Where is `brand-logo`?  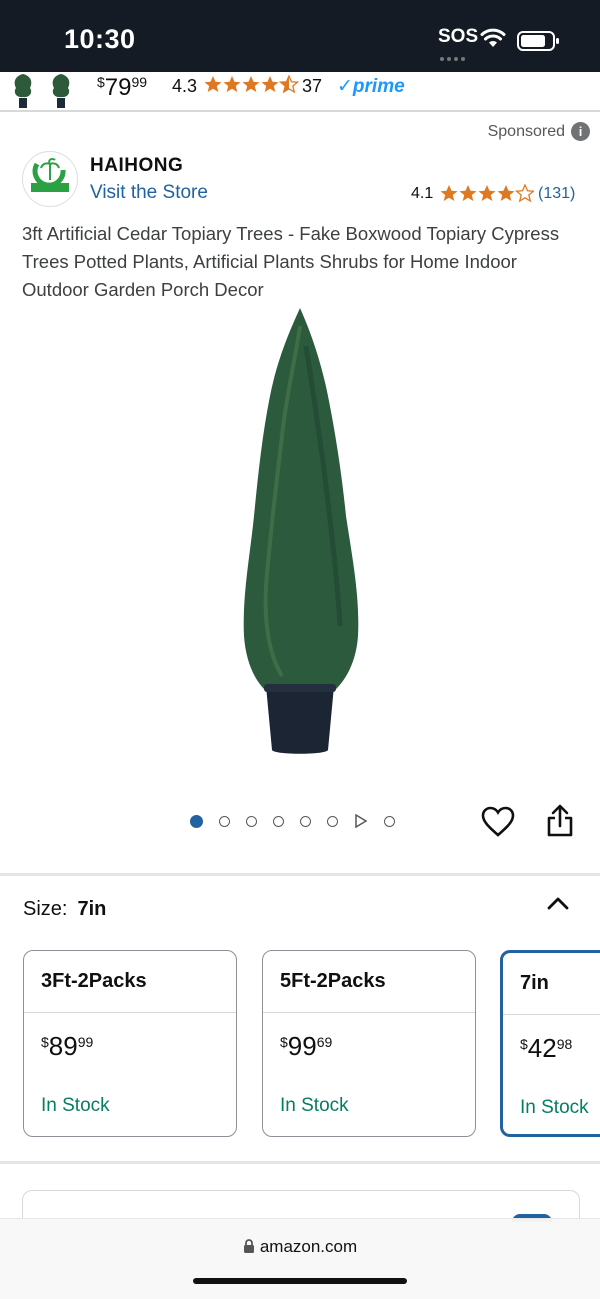 brand-logo is located at coordinates (50, 179).